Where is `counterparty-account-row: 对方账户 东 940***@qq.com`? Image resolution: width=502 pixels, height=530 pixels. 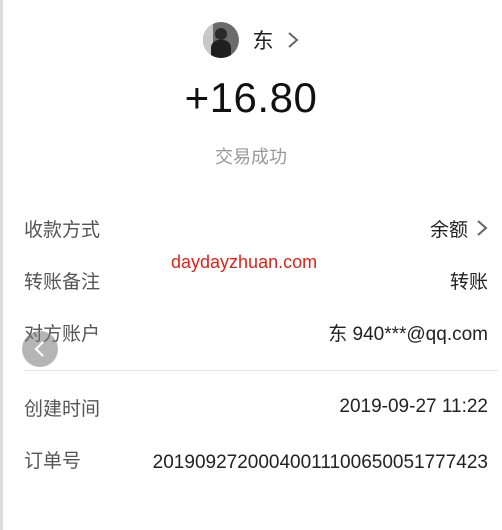 counterparty-account-row: 对方账户 东 940***@qq.com is located at coordinates (256, 332).